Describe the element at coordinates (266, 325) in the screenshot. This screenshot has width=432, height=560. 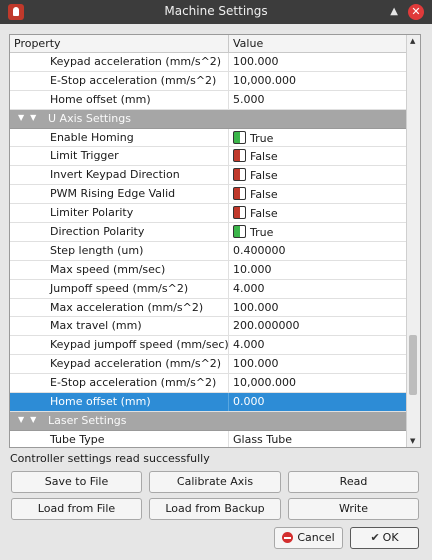
I see `property-value: 200.000000` at that location.